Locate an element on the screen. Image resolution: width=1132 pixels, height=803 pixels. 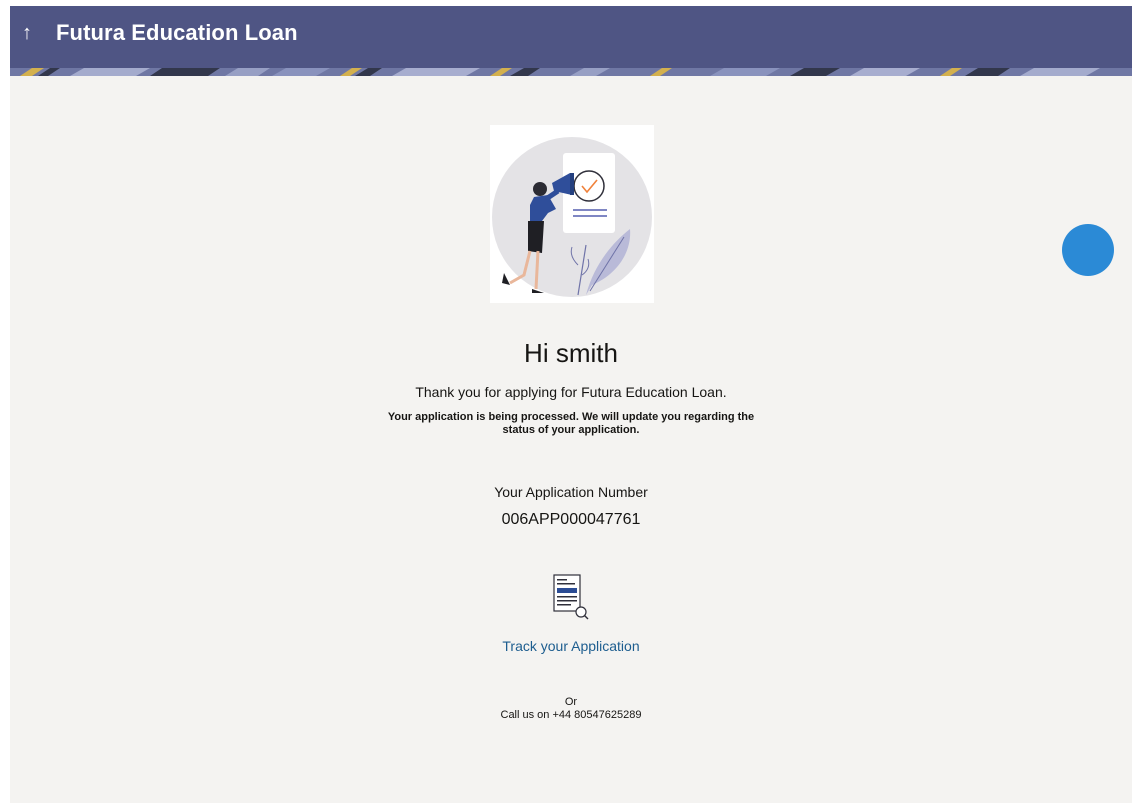
application-number: 006APP000047761 is located at coordinates (571, 519).